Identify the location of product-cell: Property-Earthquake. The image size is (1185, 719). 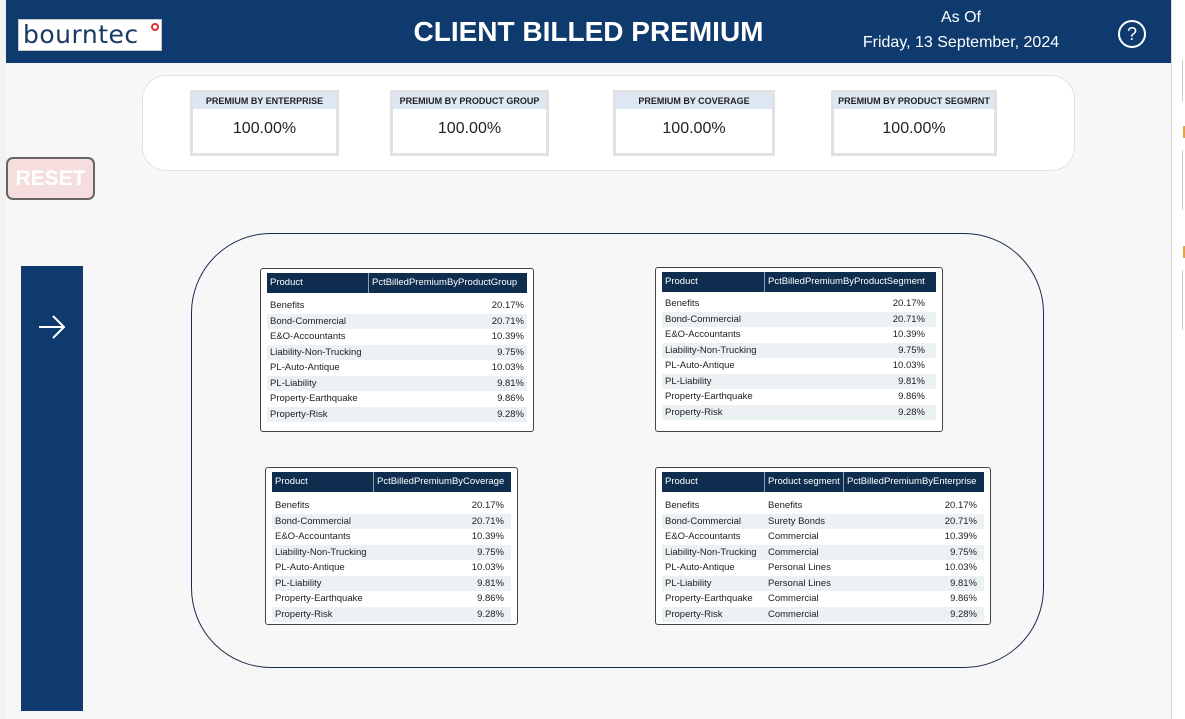
(314, 399).